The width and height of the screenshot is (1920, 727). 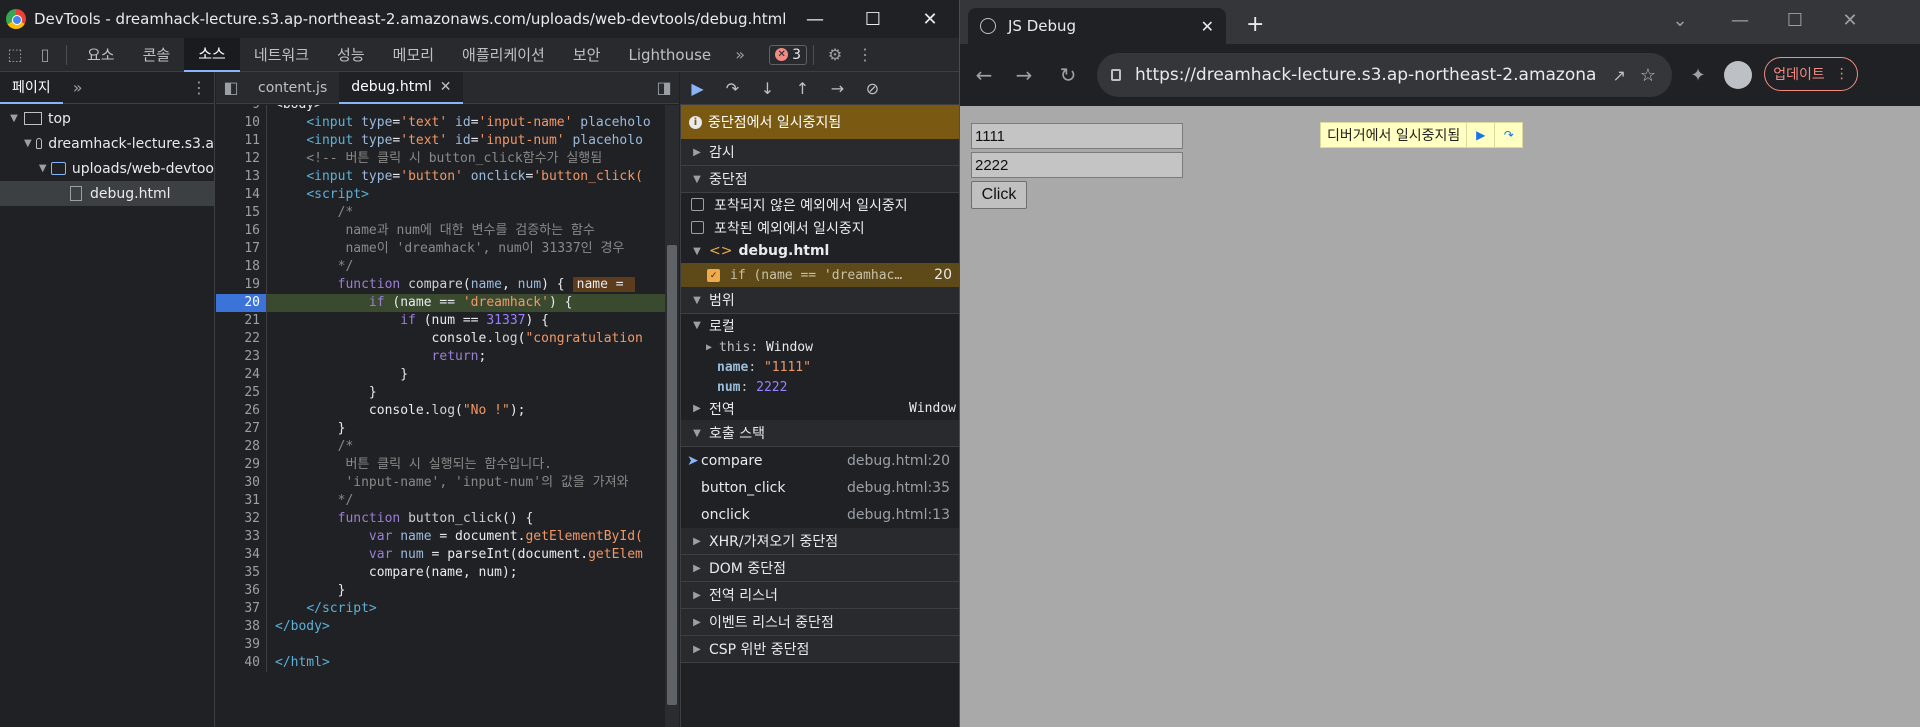 I want to click on scope-var-num: num: 2222, so click(x=820, y=387).